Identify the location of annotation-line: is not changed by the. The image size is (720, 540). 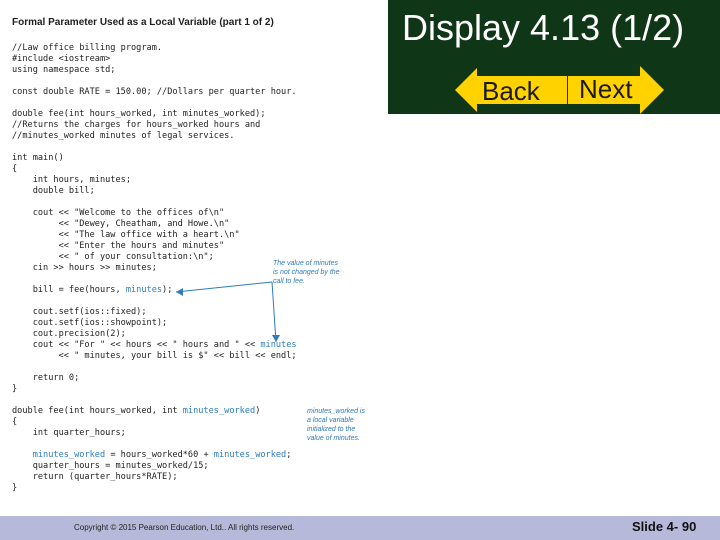
(306, 272).